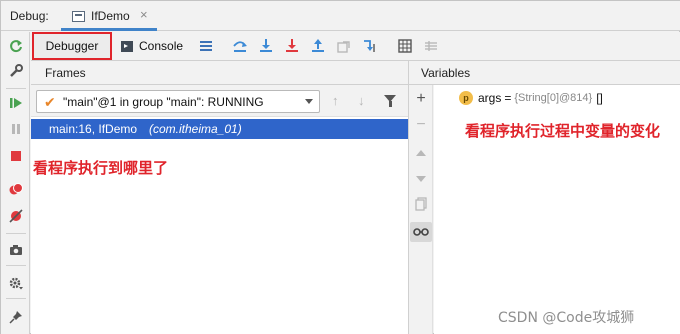  Describe the element at coordinates (101, 168) in the screenshot. I see `annotation-left: 看程序执行到哪里了` at that location.